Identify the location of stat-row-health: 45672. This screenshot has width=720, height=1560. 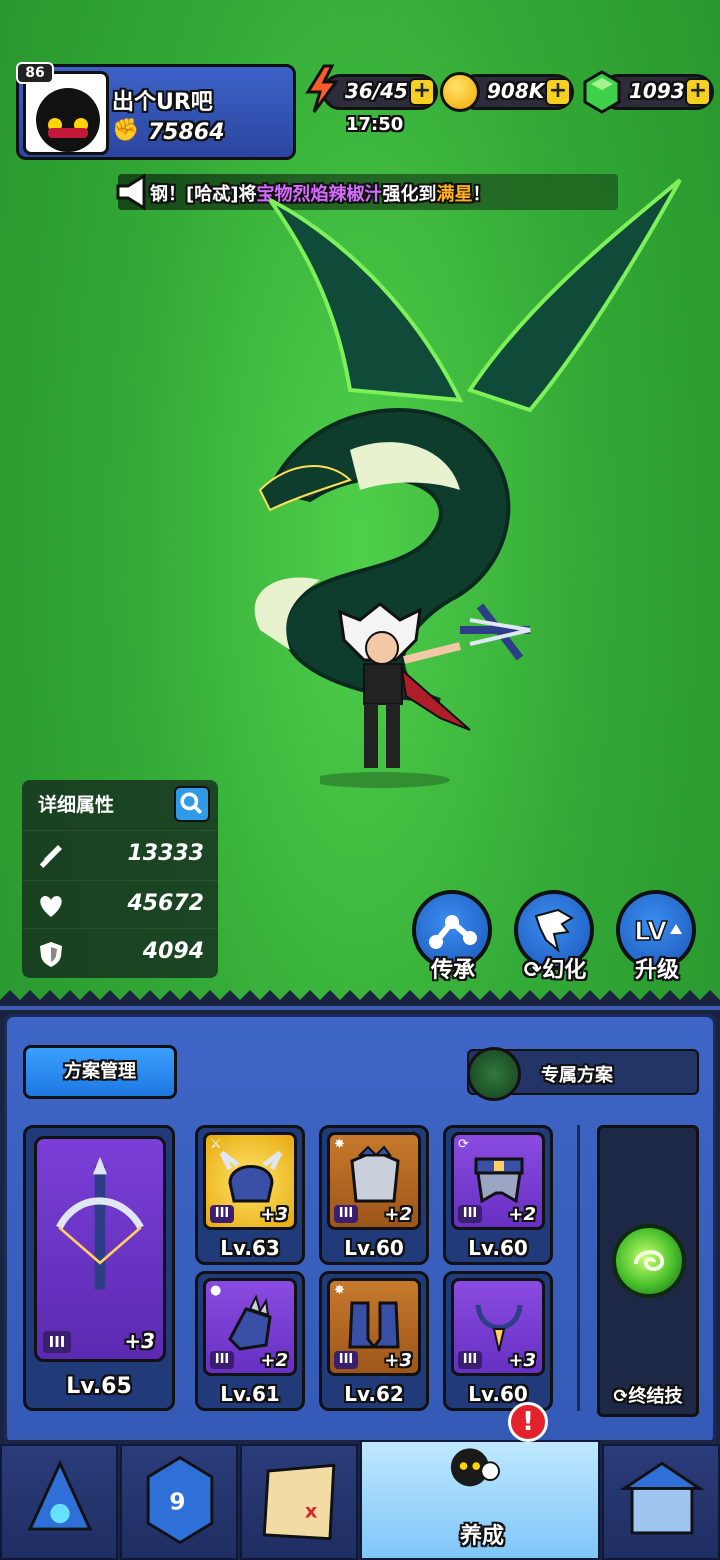
(120, 904).